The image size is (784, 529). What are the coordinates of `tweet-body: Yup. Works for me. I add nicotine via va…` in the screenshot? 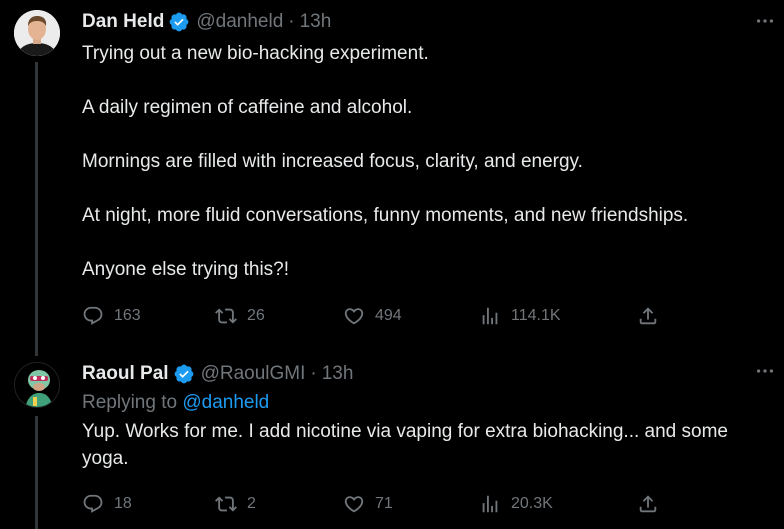 It's located at (427, 445).